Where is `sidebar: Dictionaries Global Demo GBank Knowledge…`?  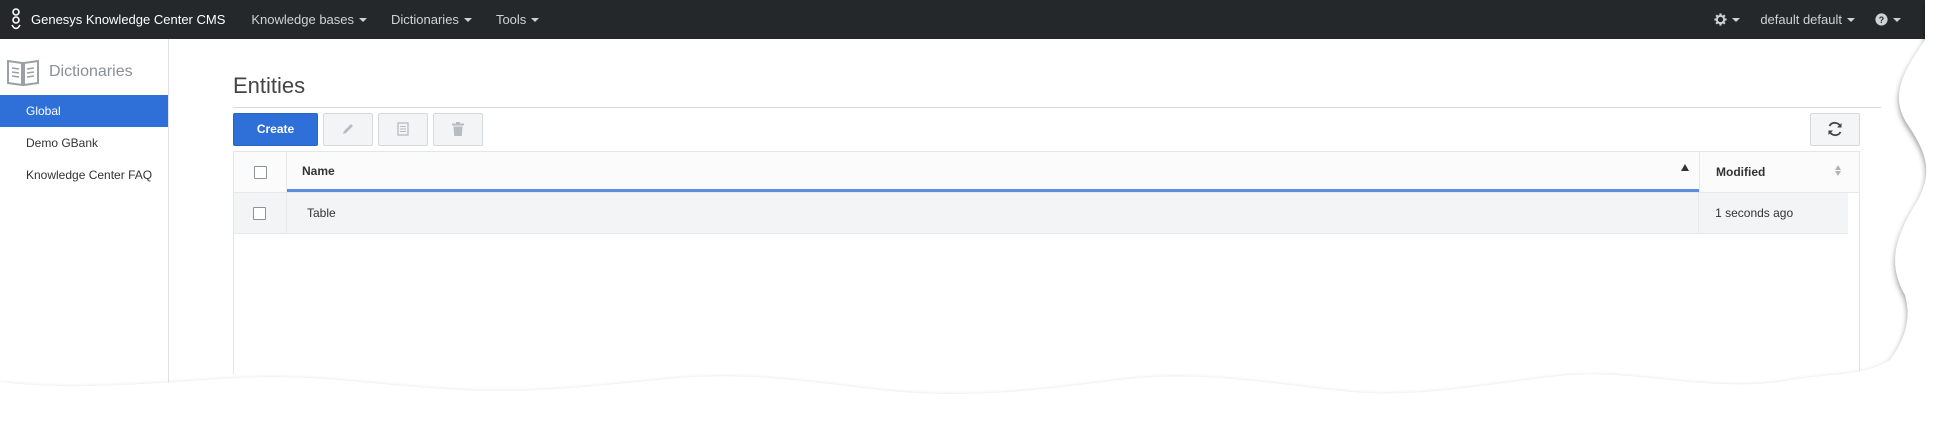 sidebar: Dictionaries Global Demo GBank Knowledge… is located at coordinates (84, 231).